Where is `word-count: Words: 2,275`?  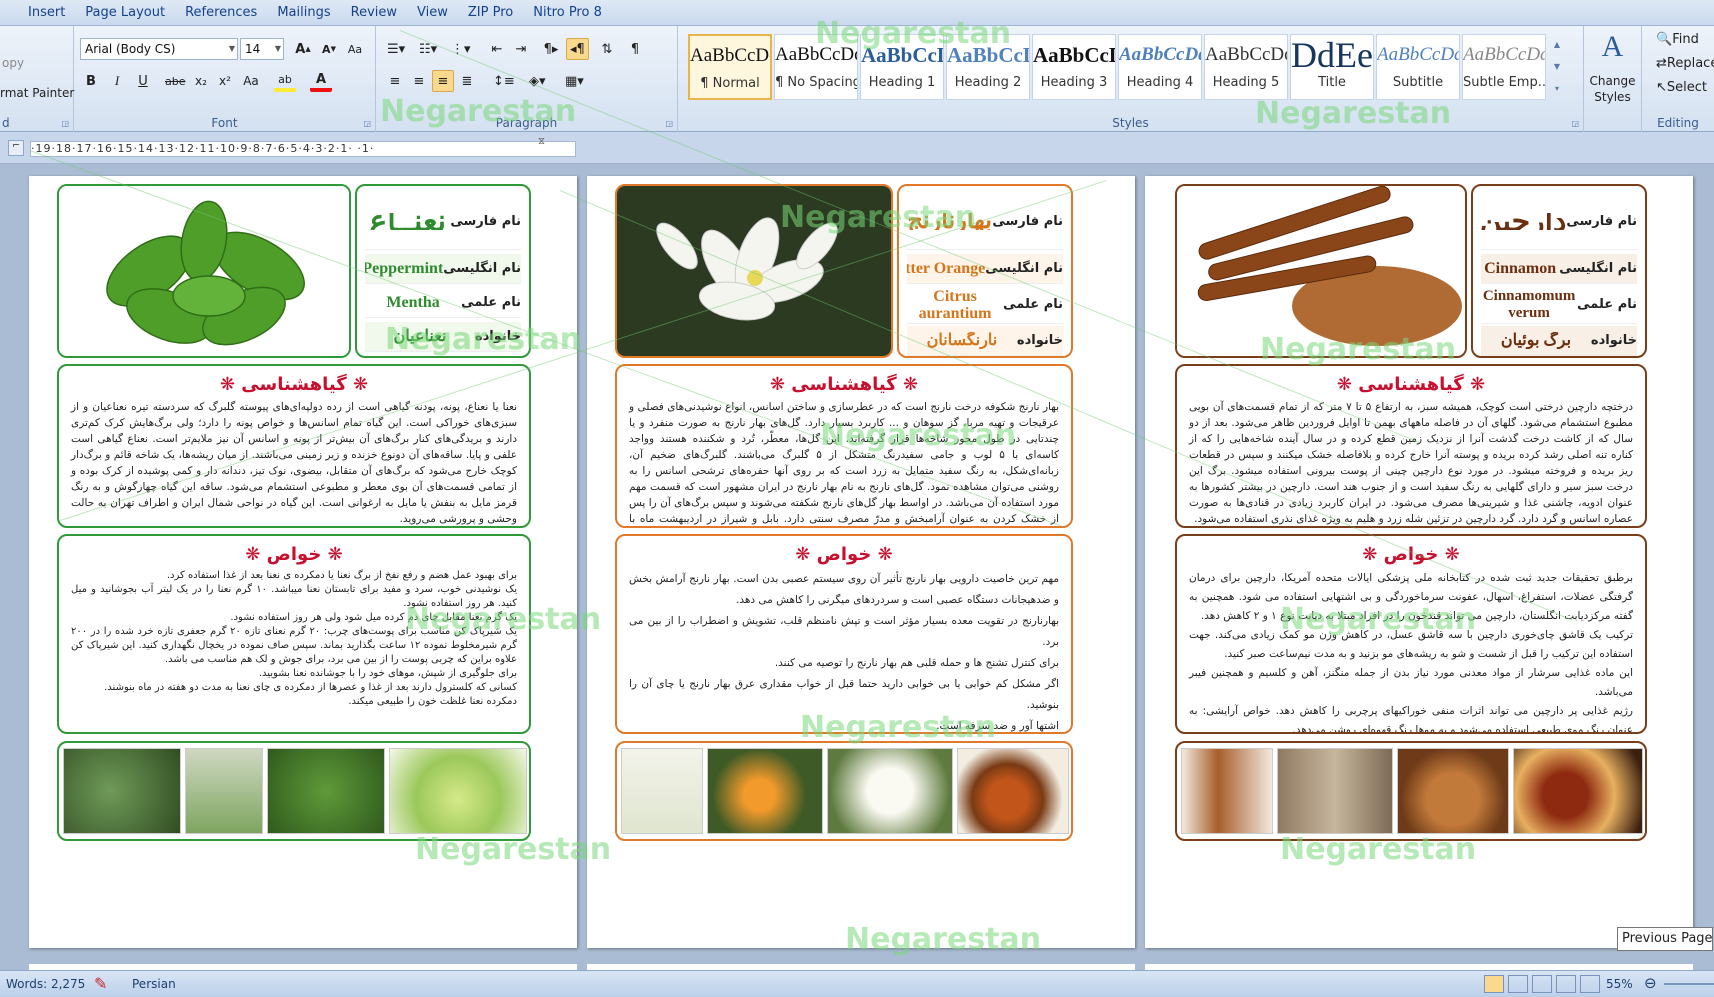
word-count: Words: 2,275 is located at coordinates (45, 984).